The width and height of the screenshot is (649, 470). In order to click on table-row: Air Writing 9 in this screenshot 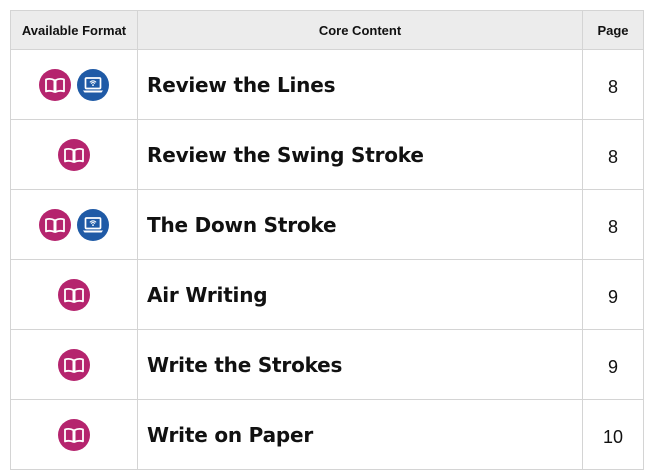, I will do `click(327, 294)`.